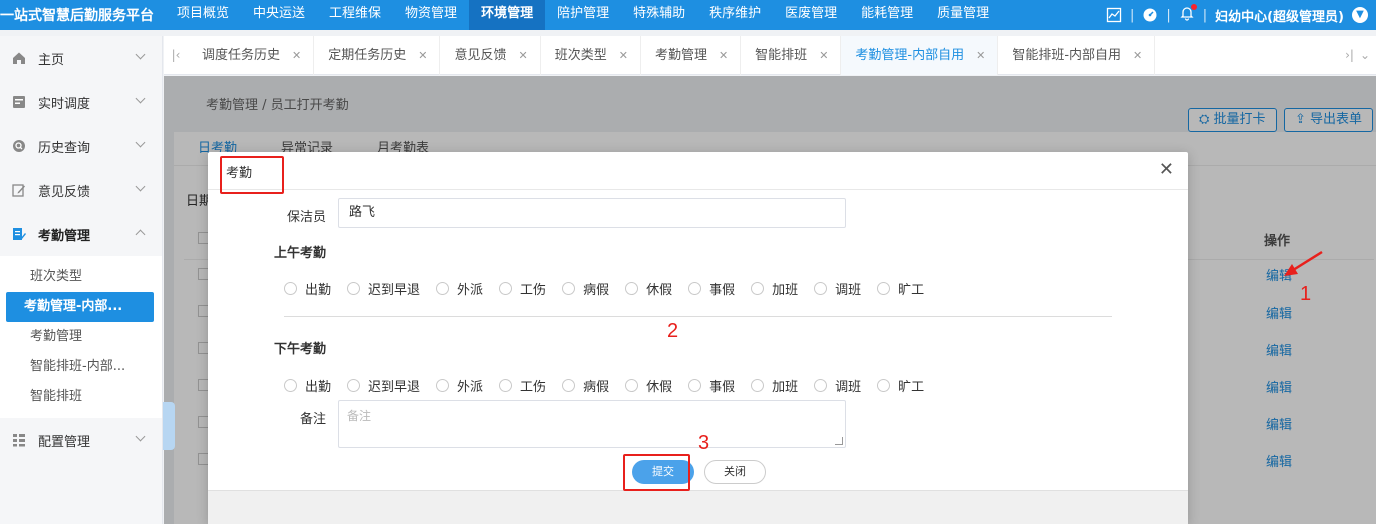 The width and height of the screenshot is (1376, 524). I want to click on tab-dispatch-history: 调度任务历史 ✕, so click(251, 55).